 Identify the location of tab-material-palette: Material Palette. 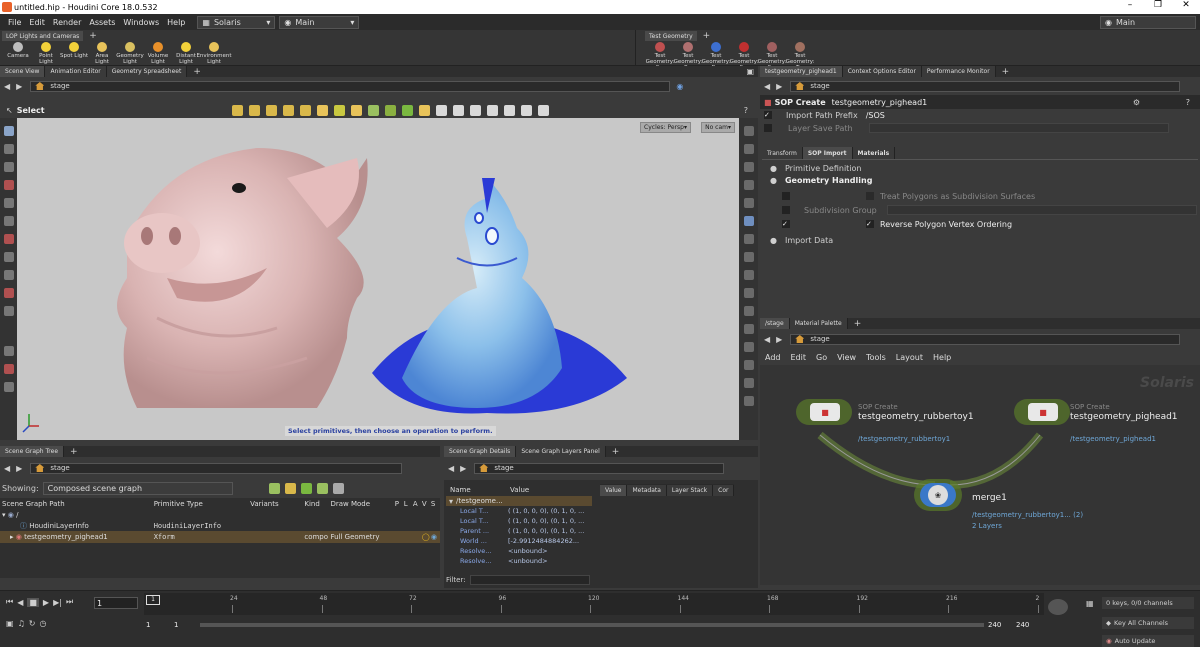
(818, 323).